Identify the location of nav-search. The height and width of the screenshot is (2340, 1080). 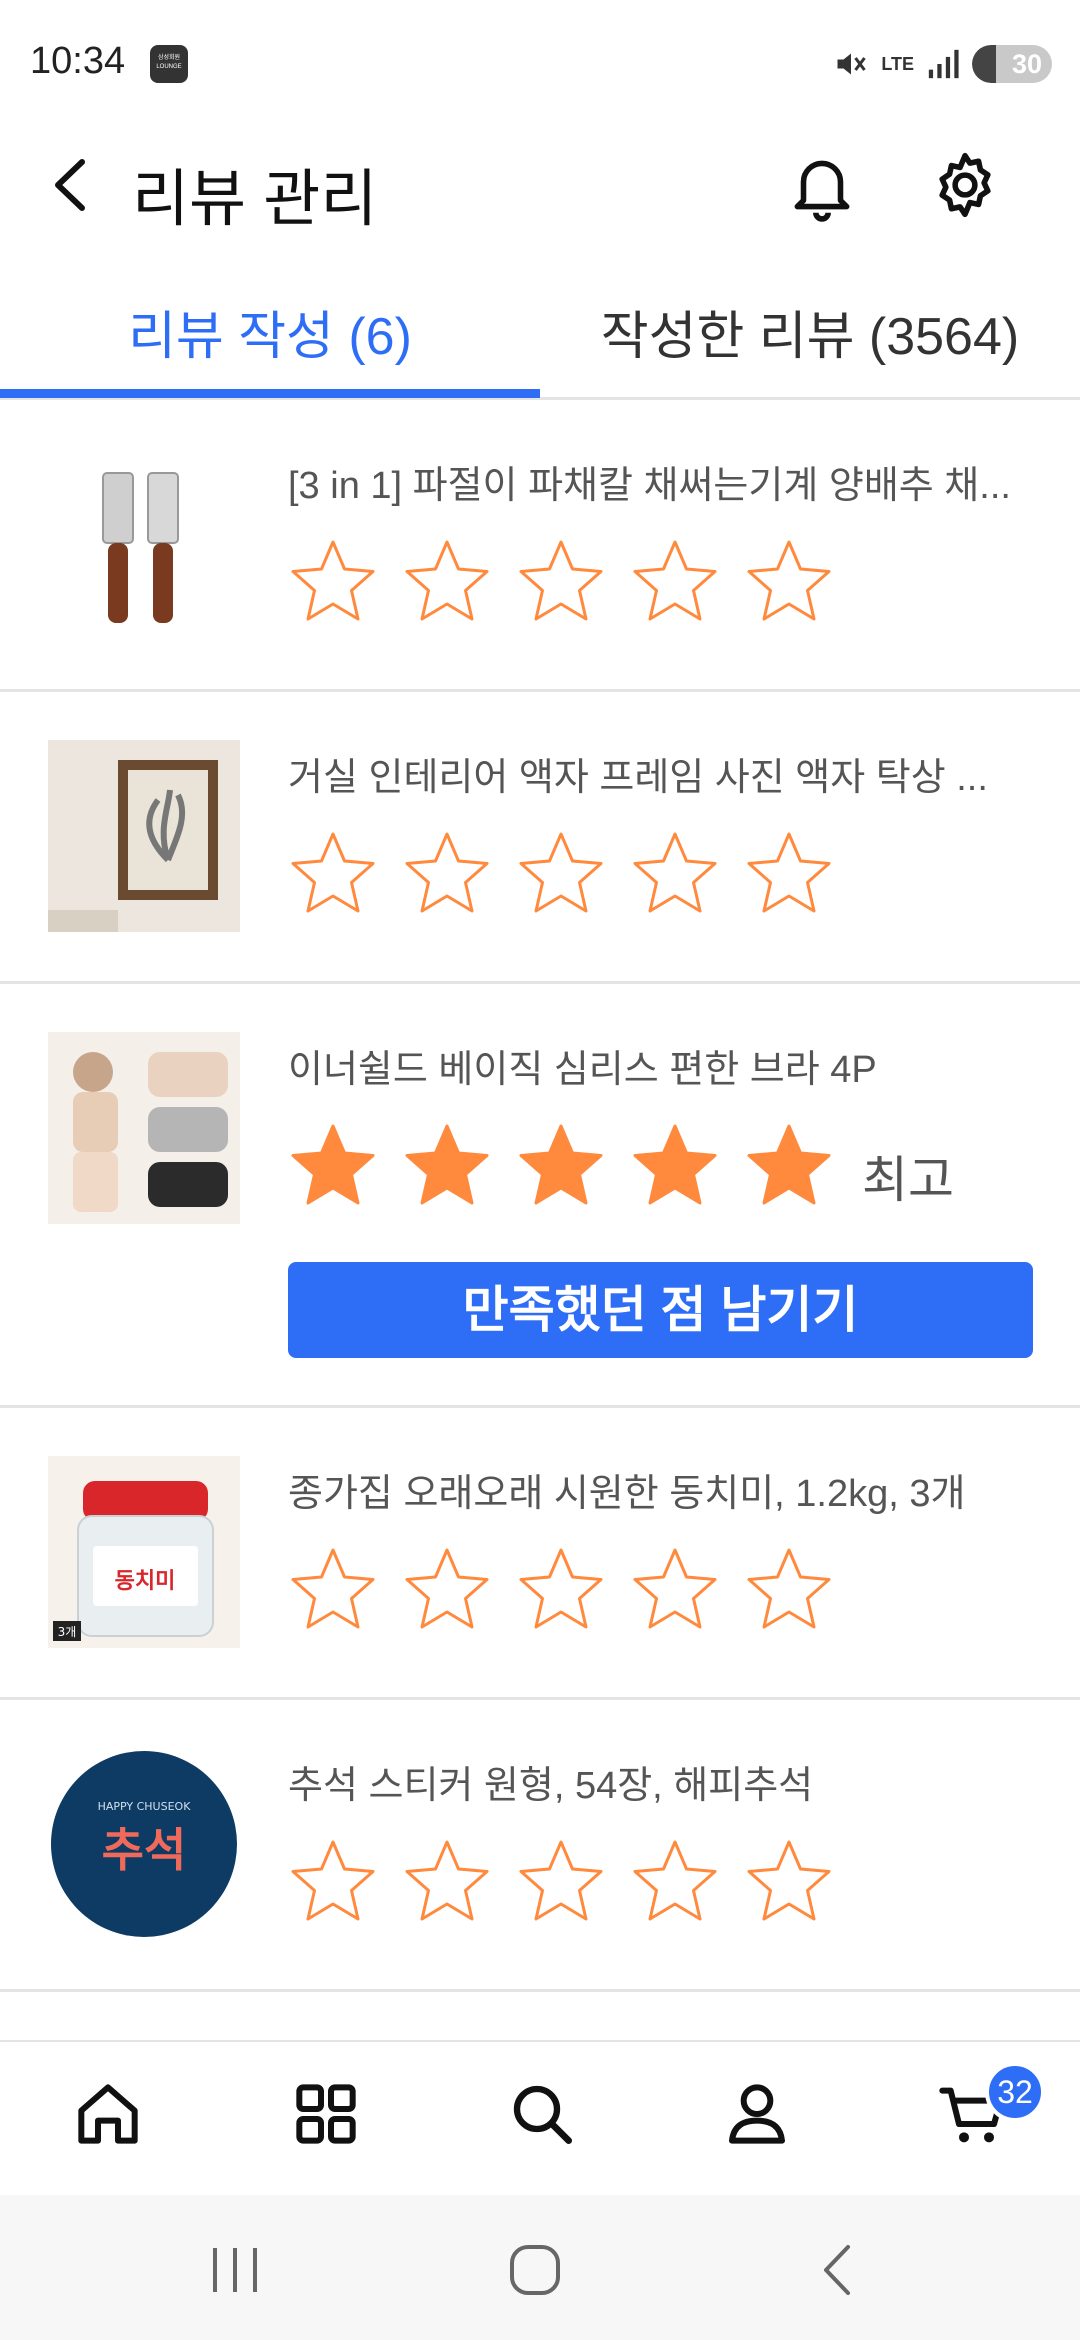
(542, 2114).